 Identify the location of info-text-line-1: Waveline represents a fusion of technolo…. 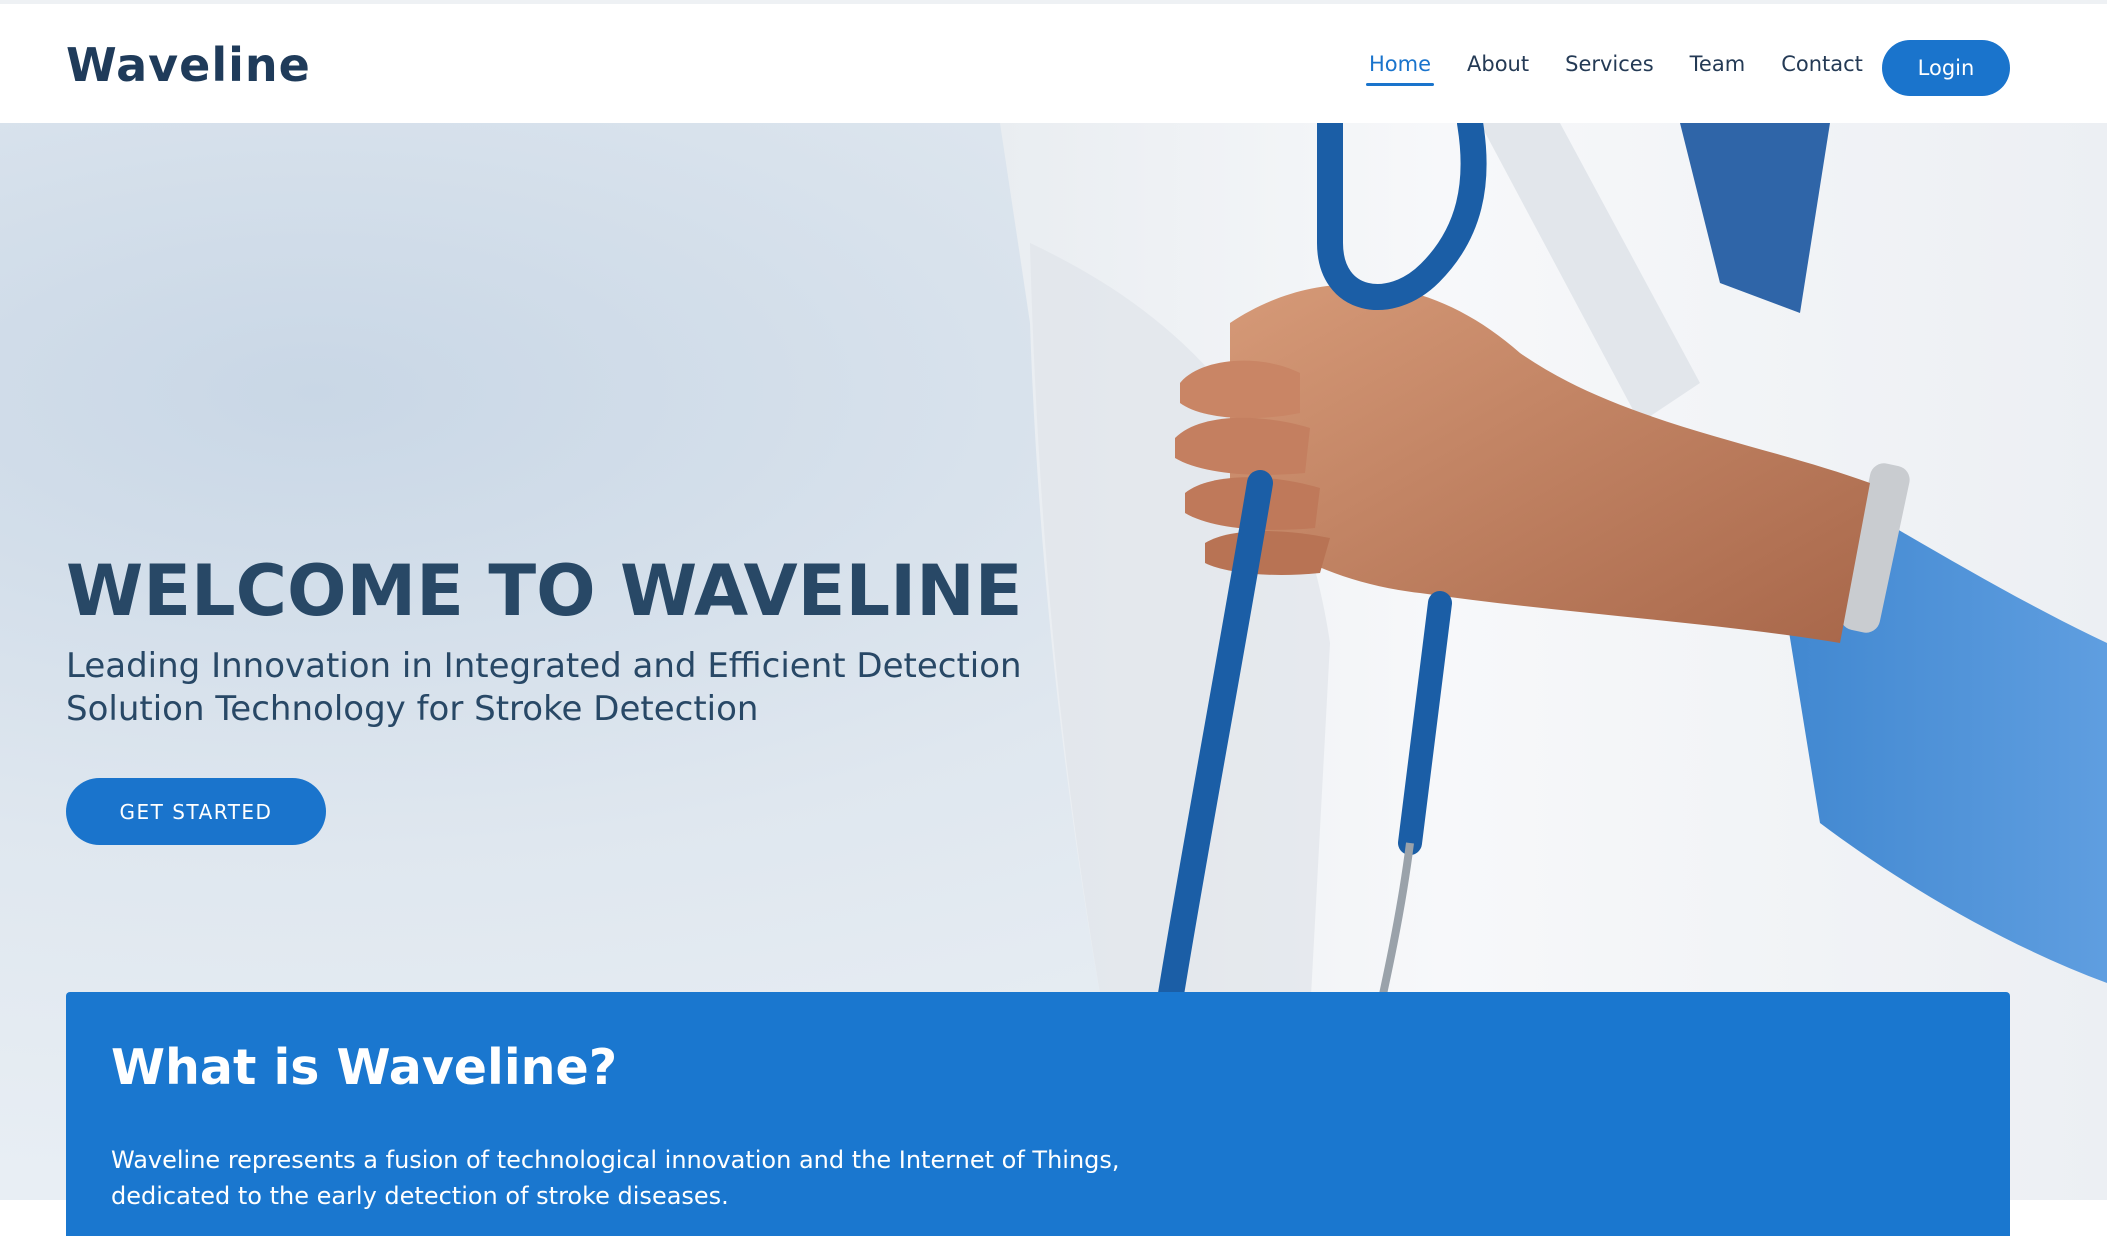
(615, 1160).